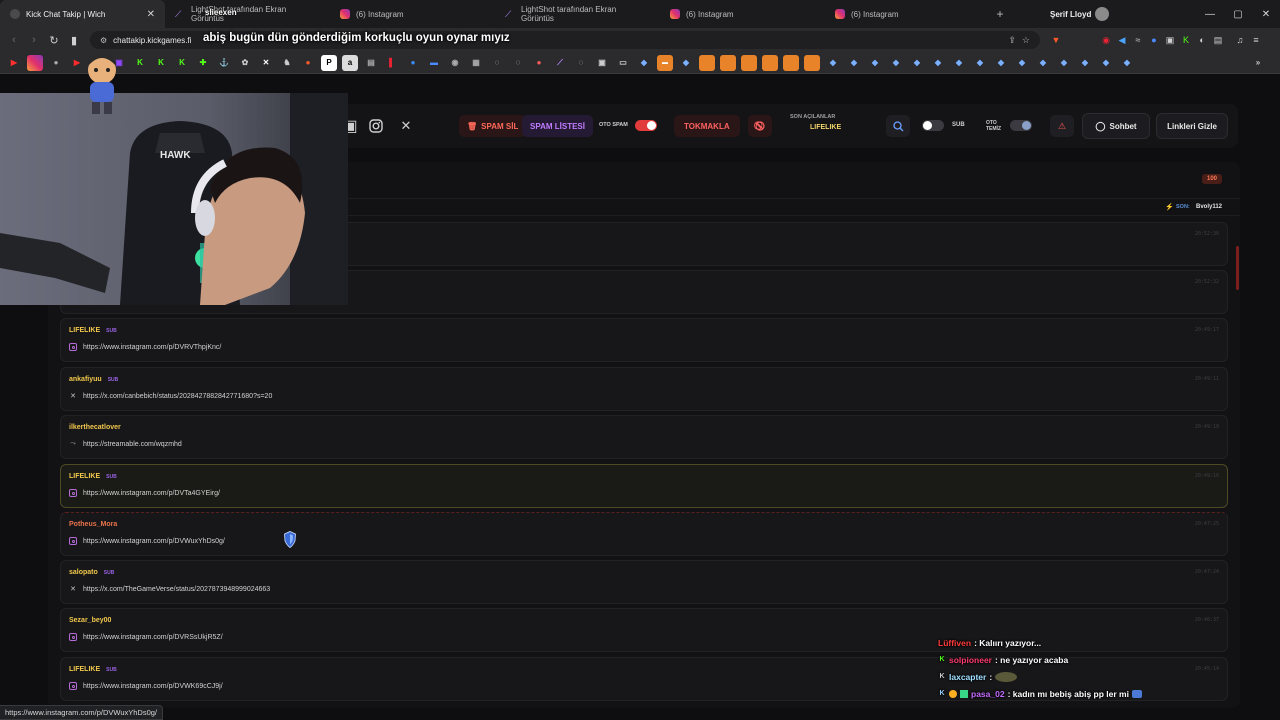  What do you see at coordinates (1154, 40) in the screenshot?
I see `extension-icon: ●` at bounding box center [1154, 40].